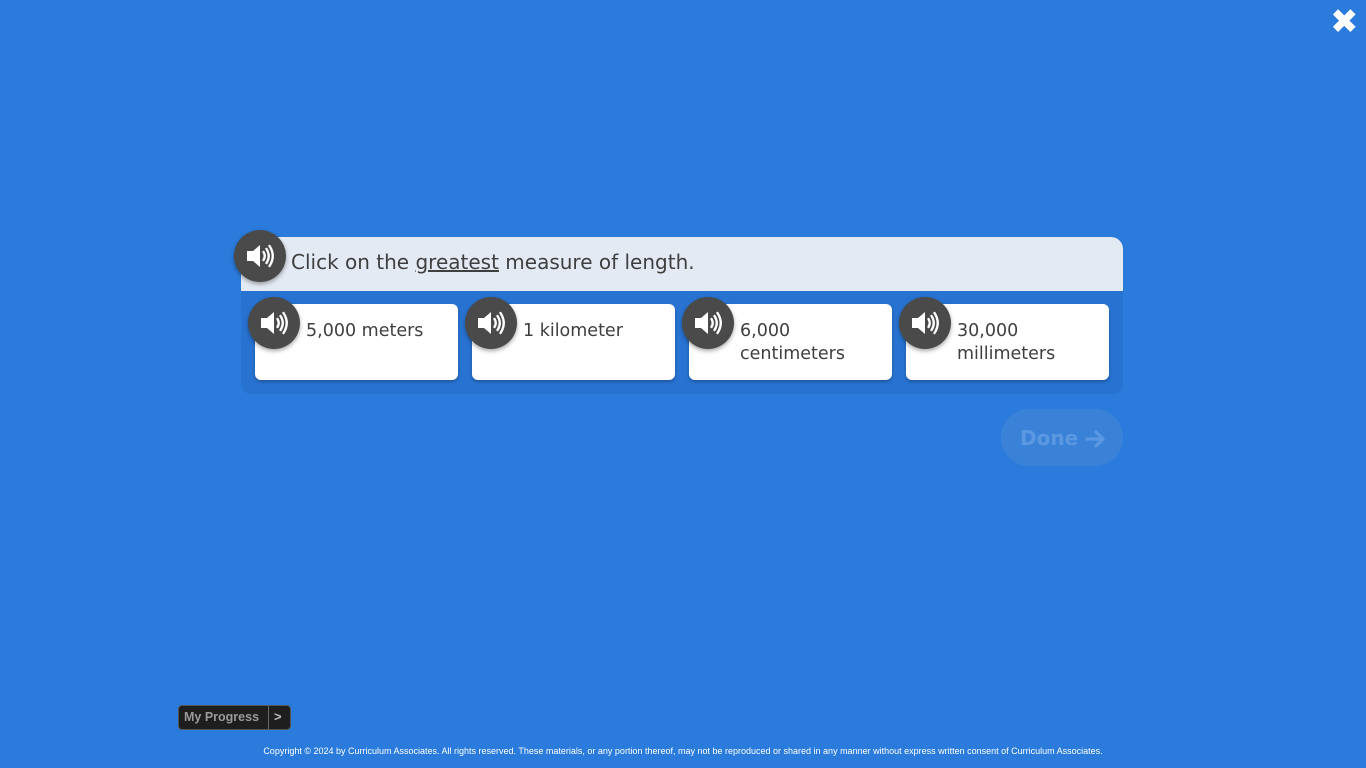  What do you see at coordinates (457, 262) in the screenshot?
I see `prompt-emphasis: greatest` at bounding box center [457, 262].